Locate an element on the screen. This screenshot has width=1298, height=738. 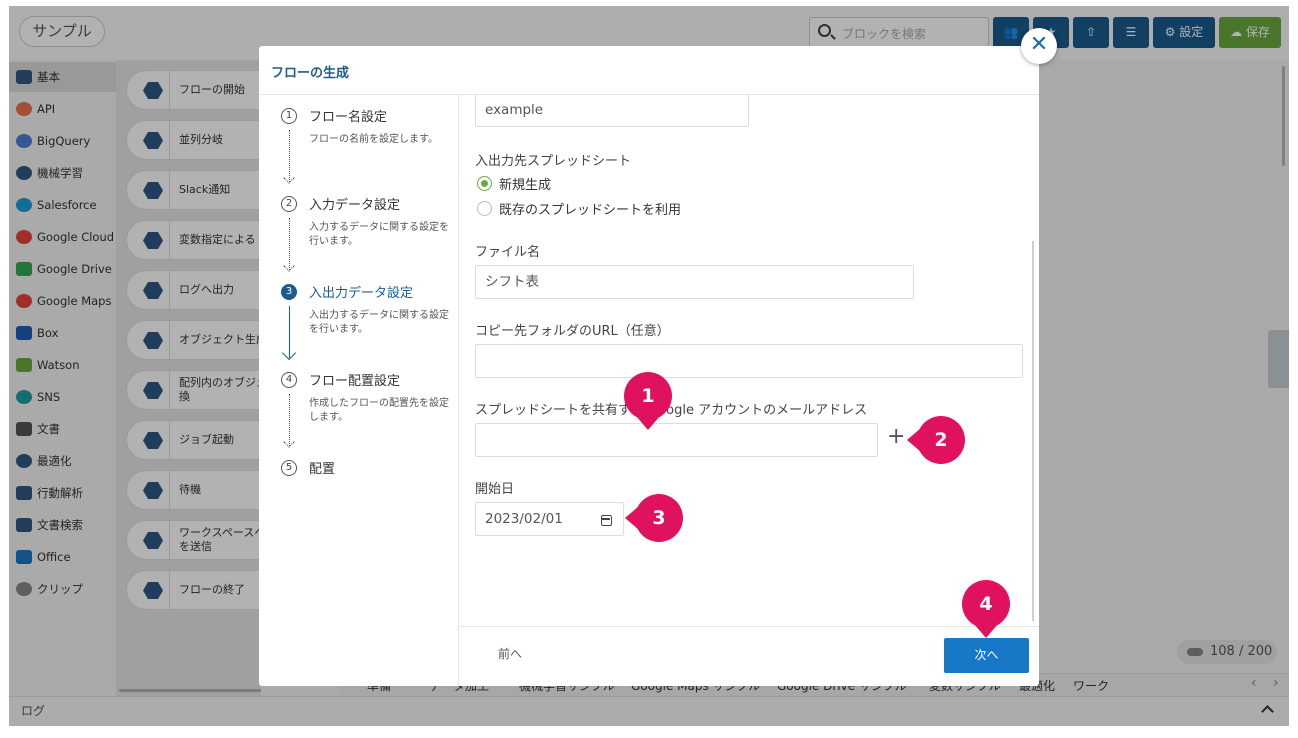
step-description: 作成したフローの配置先を設定します。 is located at coordinates (379, 410).